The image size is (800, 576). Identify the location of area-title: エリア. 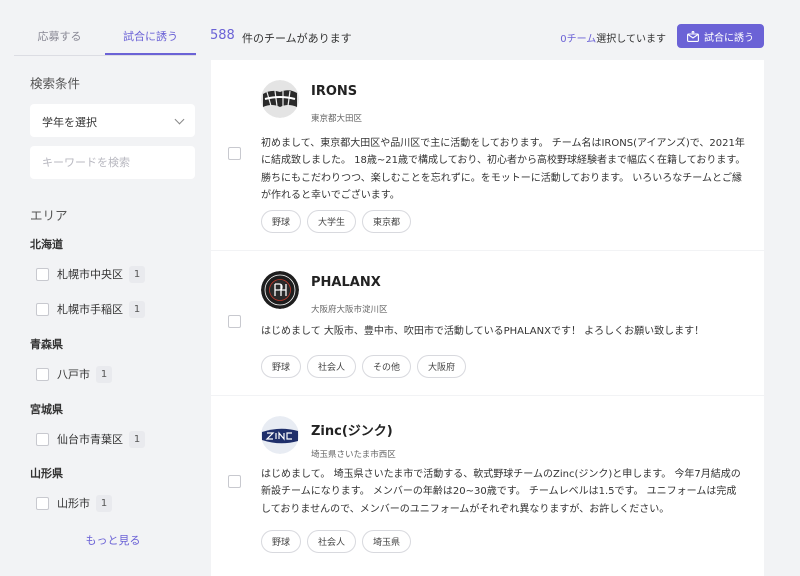
(49, 215).